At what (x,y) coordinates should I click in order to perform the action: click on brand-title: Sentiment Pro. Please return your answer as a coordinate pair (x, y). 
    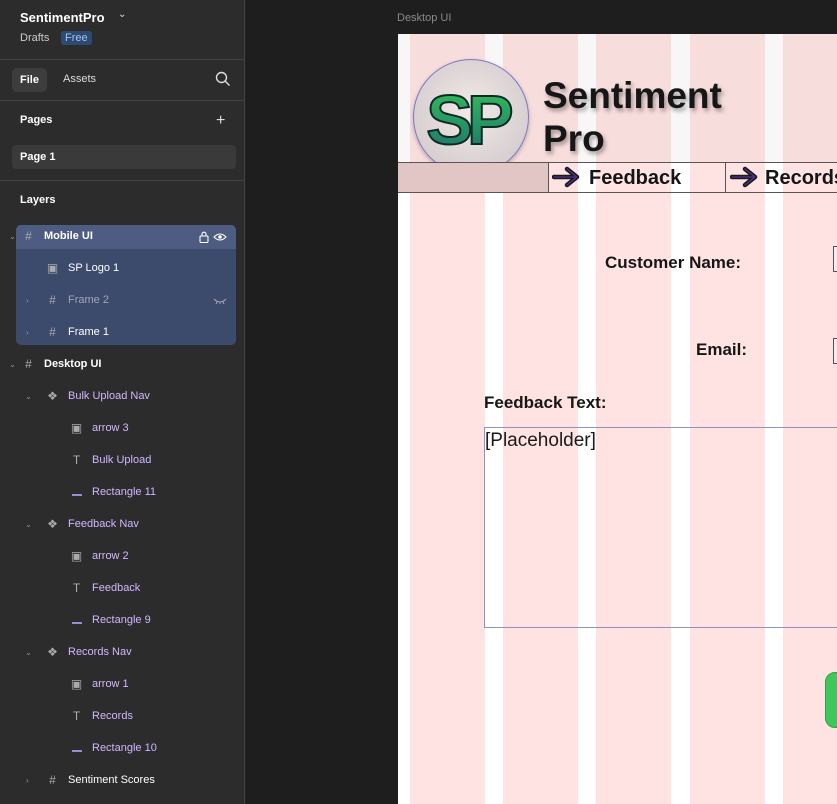
    Looking at the image, I should click on (632, 117).